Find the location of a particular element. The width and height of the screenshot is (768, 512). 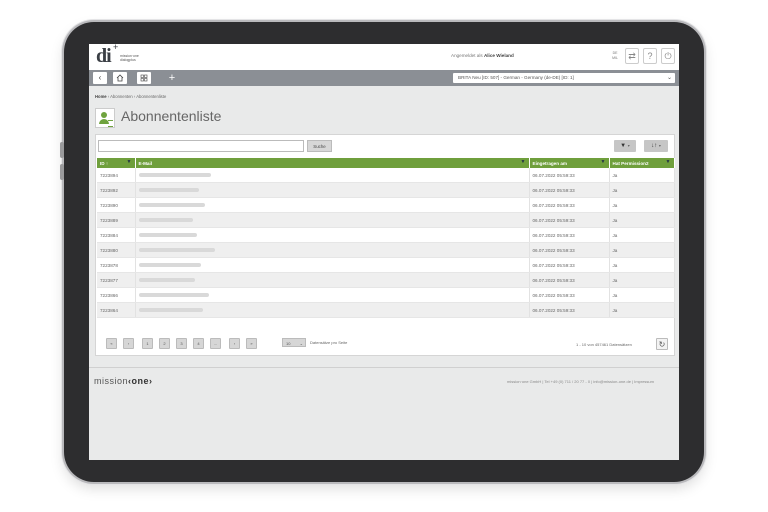

next-page-icon: › is located at coordinates (234, 343).